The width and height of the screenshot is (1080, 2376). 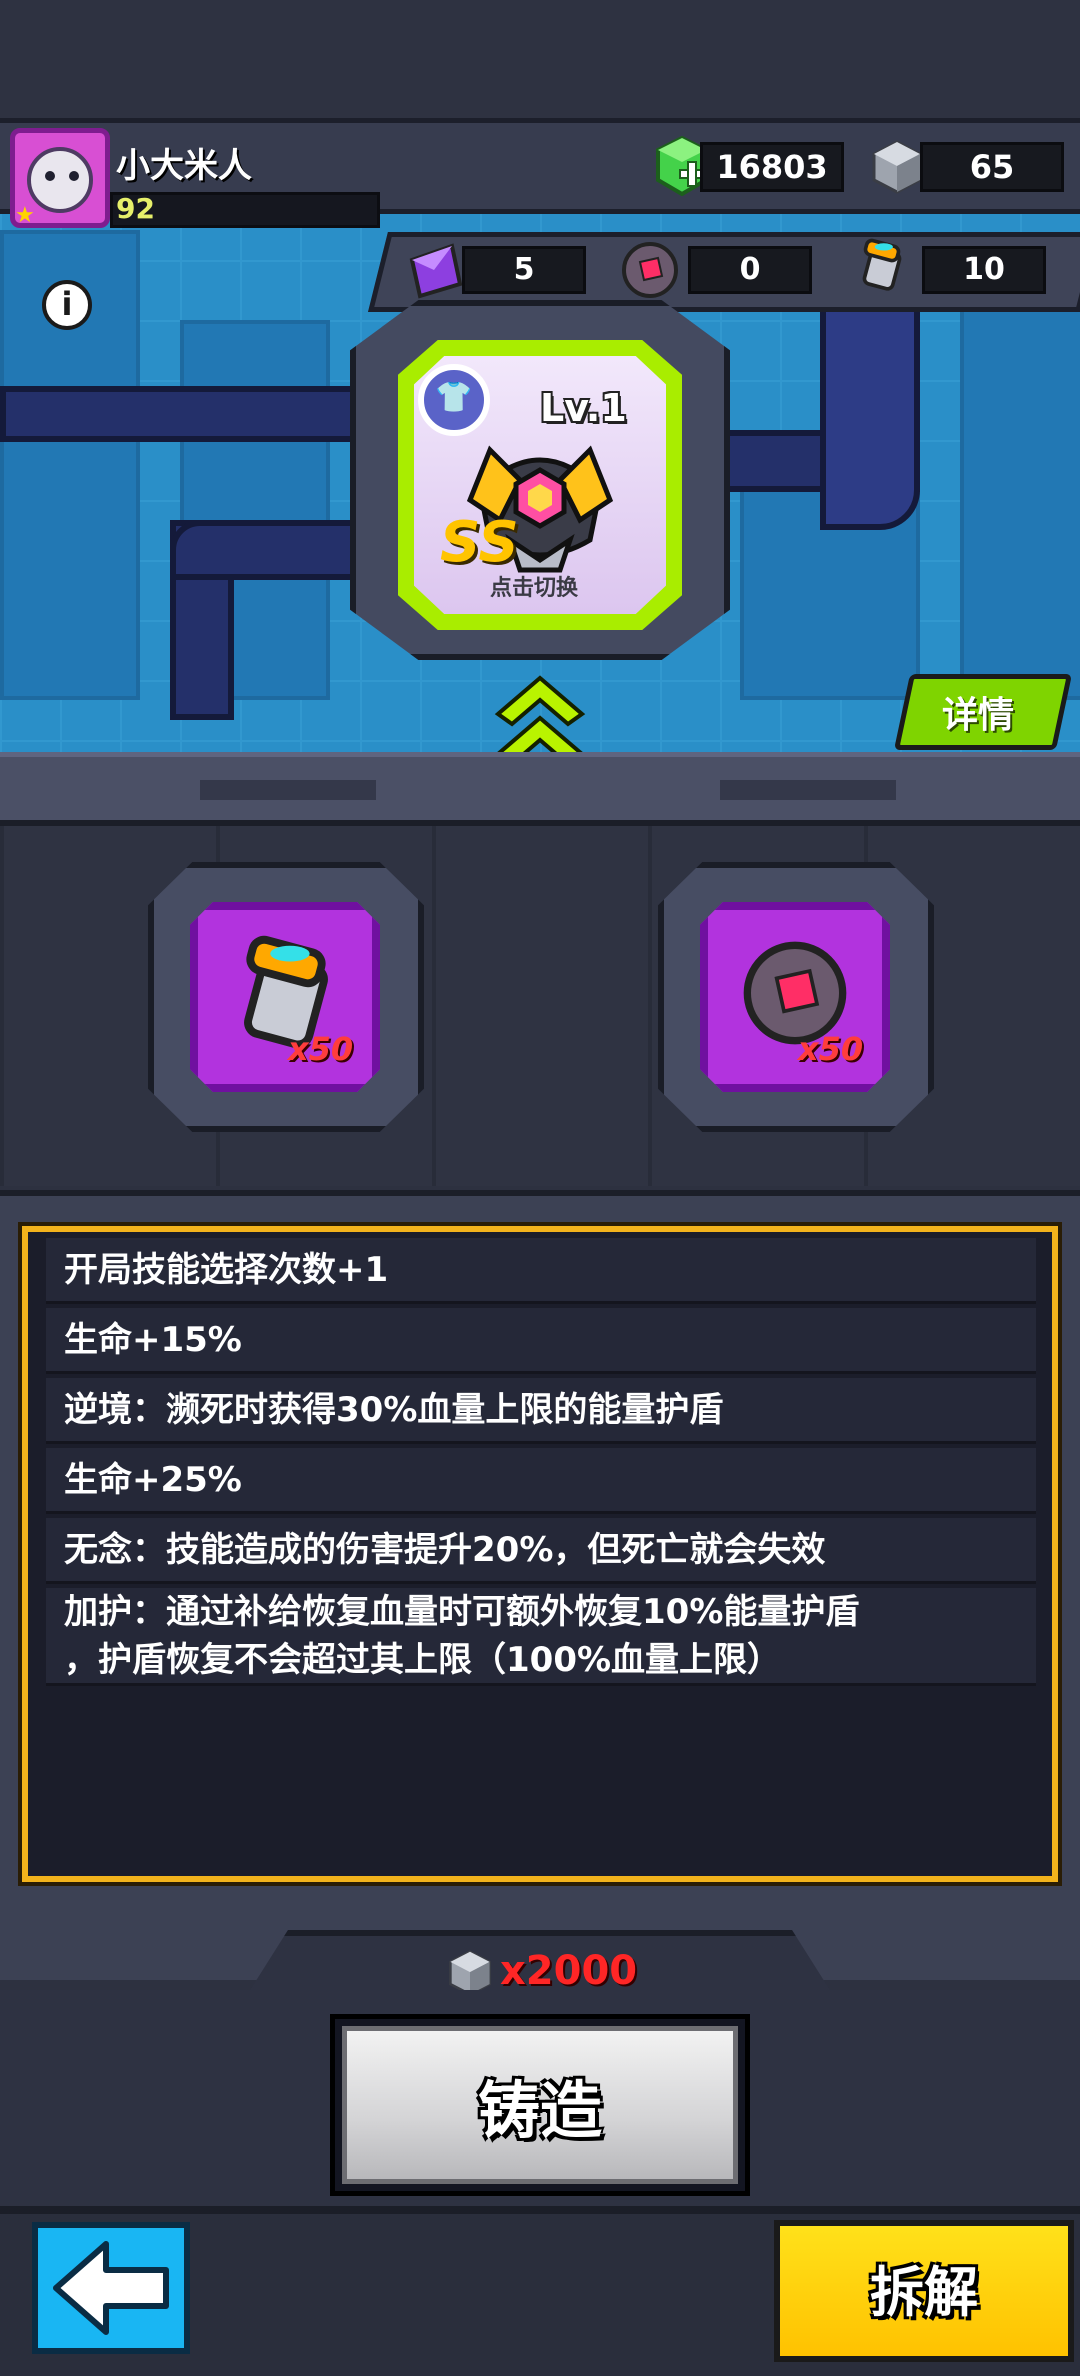 What do you see at coordinates (479, 542) in the screenshot?
I see `equipment-grade: SS` at bounding box center [479, 542].